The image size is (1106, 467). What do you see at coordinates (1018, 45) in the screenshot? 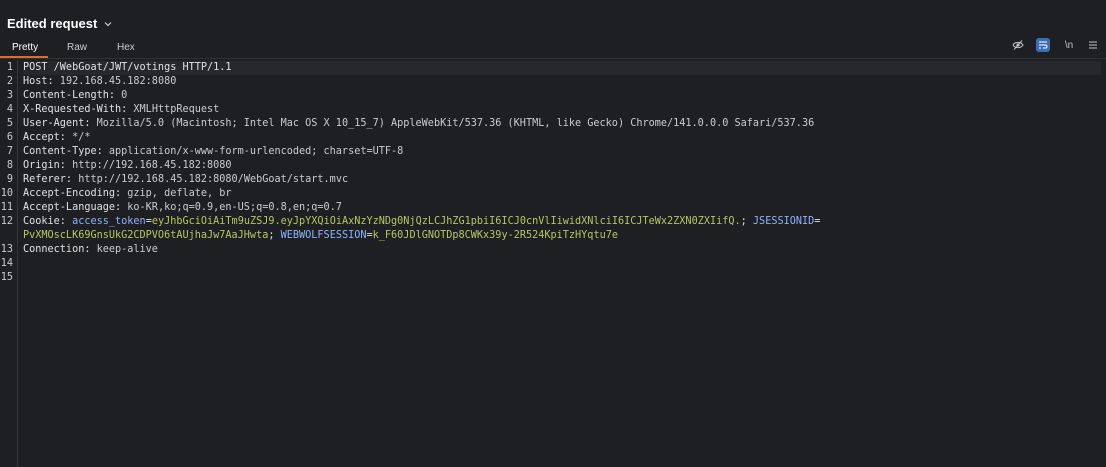
I see `hide-non-printable-icon` at bounding box center [1018, 45].